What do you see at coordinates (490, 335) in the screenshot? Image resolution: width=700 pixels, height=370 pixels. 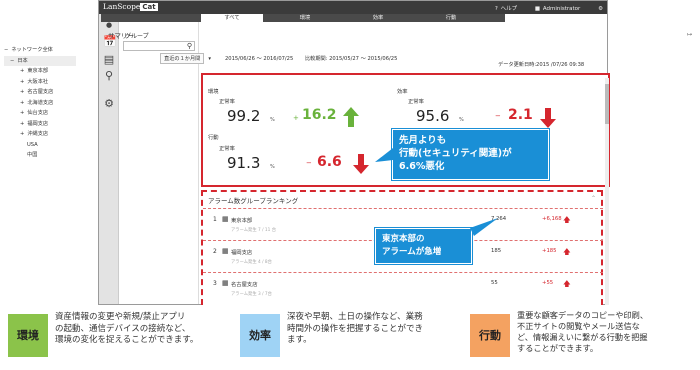 I see `legend-badge: 行動` at bounding box center [490, 335].